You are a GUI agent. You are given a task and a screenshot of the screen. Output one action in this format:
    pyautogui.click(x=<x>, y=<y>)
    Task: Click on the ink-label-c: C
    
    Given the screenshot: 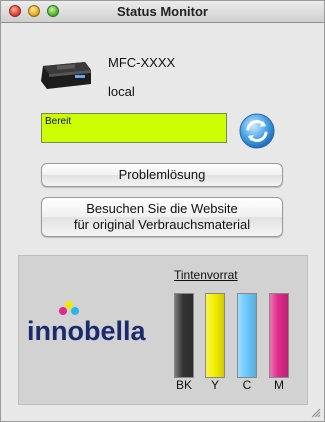 What is the action you would take?
    pyautogui.click(x=247, y=385)
    